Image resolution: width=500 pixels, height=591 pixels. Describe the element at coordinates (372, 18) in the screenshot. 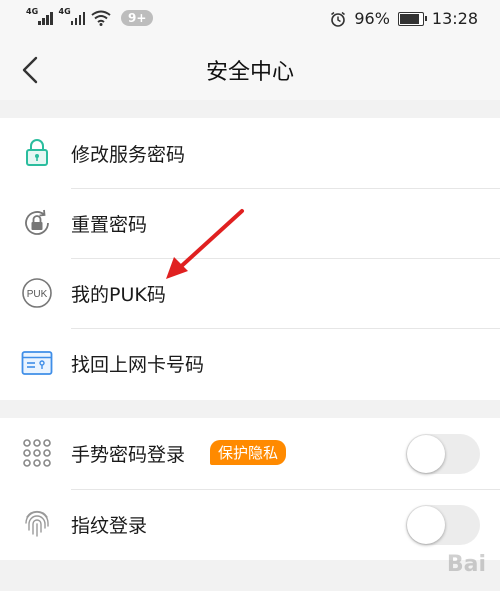

I see `battery-percent: 96%` at that location.